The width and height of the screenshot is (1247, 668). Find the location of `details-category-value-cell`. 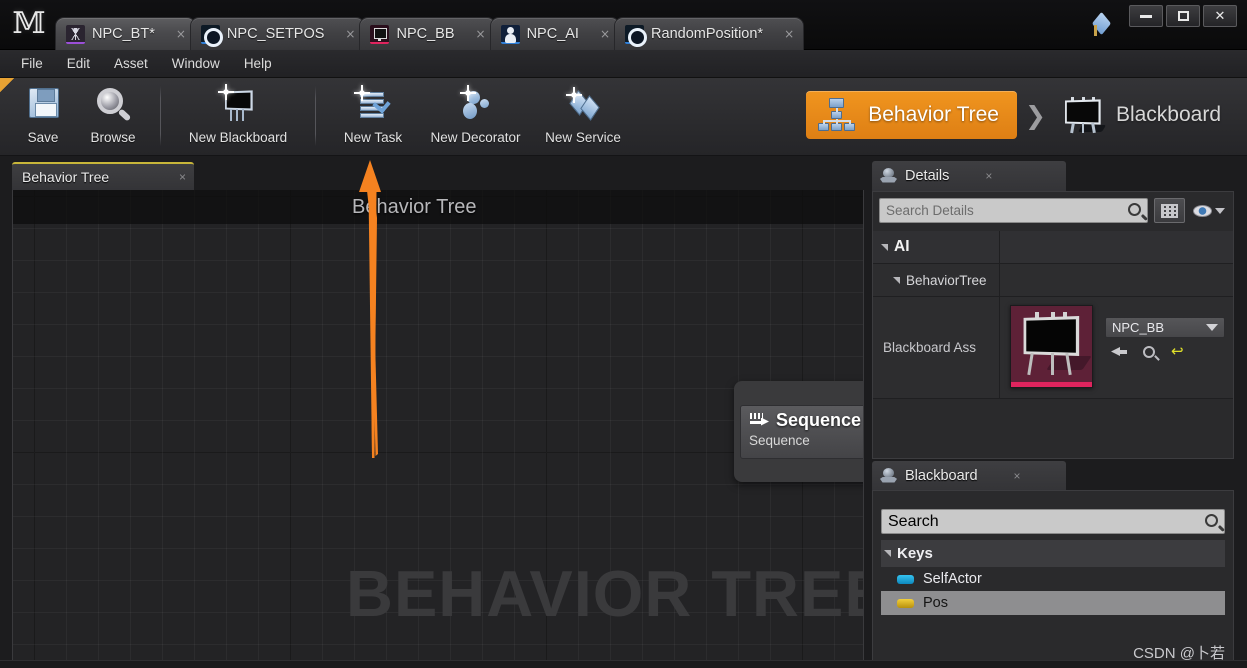

details-category-value-cell is located at coordinates (1116, 247).